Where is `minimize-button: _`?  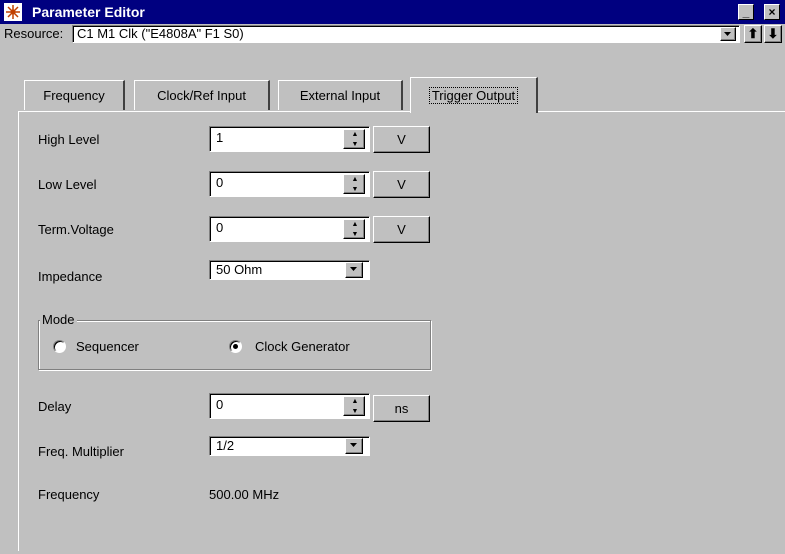
minimize-button: _ is located at coordinates (746, 12).